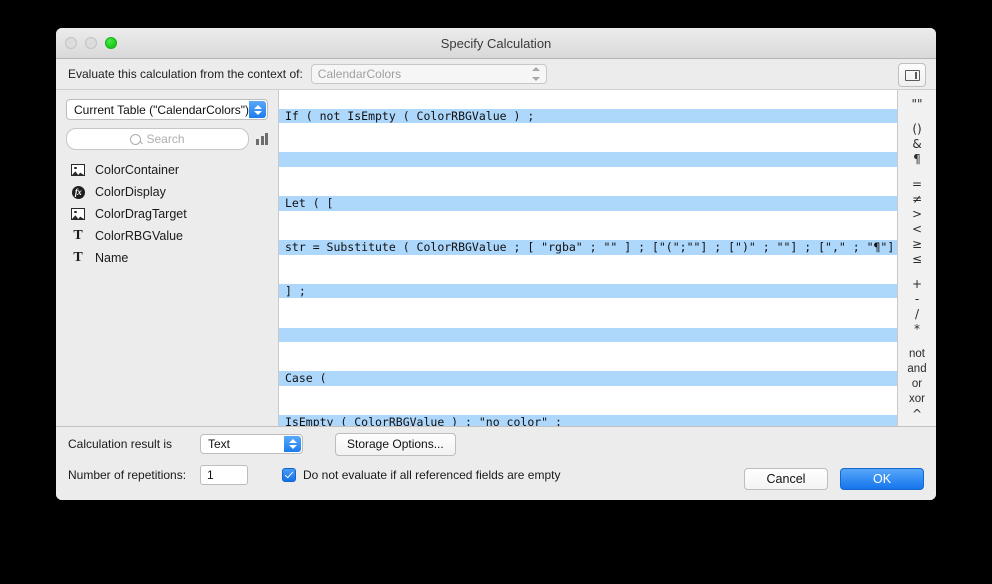  I want to click on table-source-dropdown: Current Table ("CalendarColors"), so click(167, 109).